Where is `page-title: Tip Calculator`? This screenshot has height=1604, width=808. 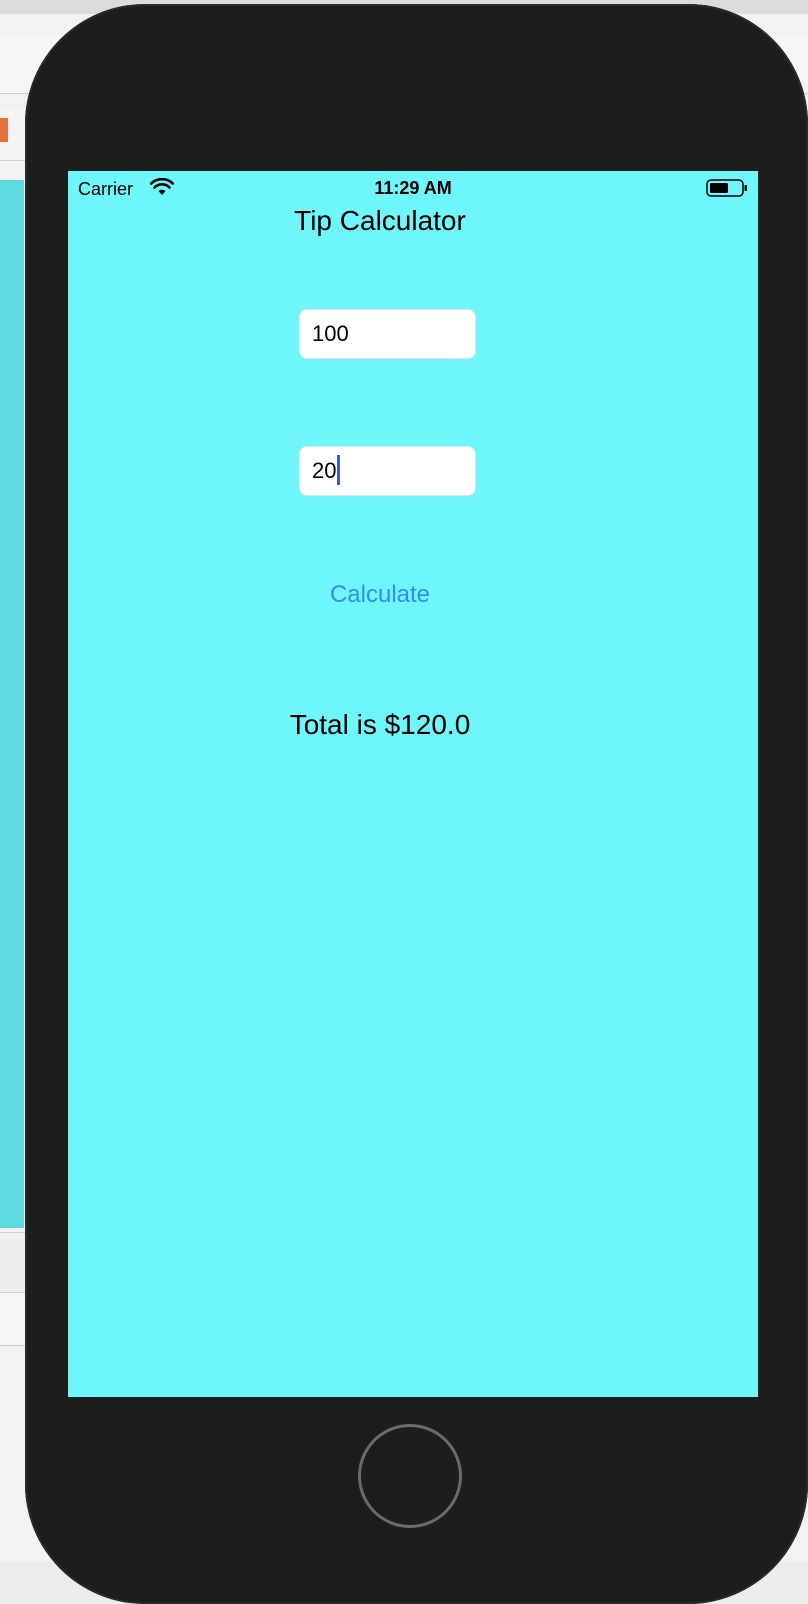 page-title: Tip Calculator is located at coordinates (380, 220).